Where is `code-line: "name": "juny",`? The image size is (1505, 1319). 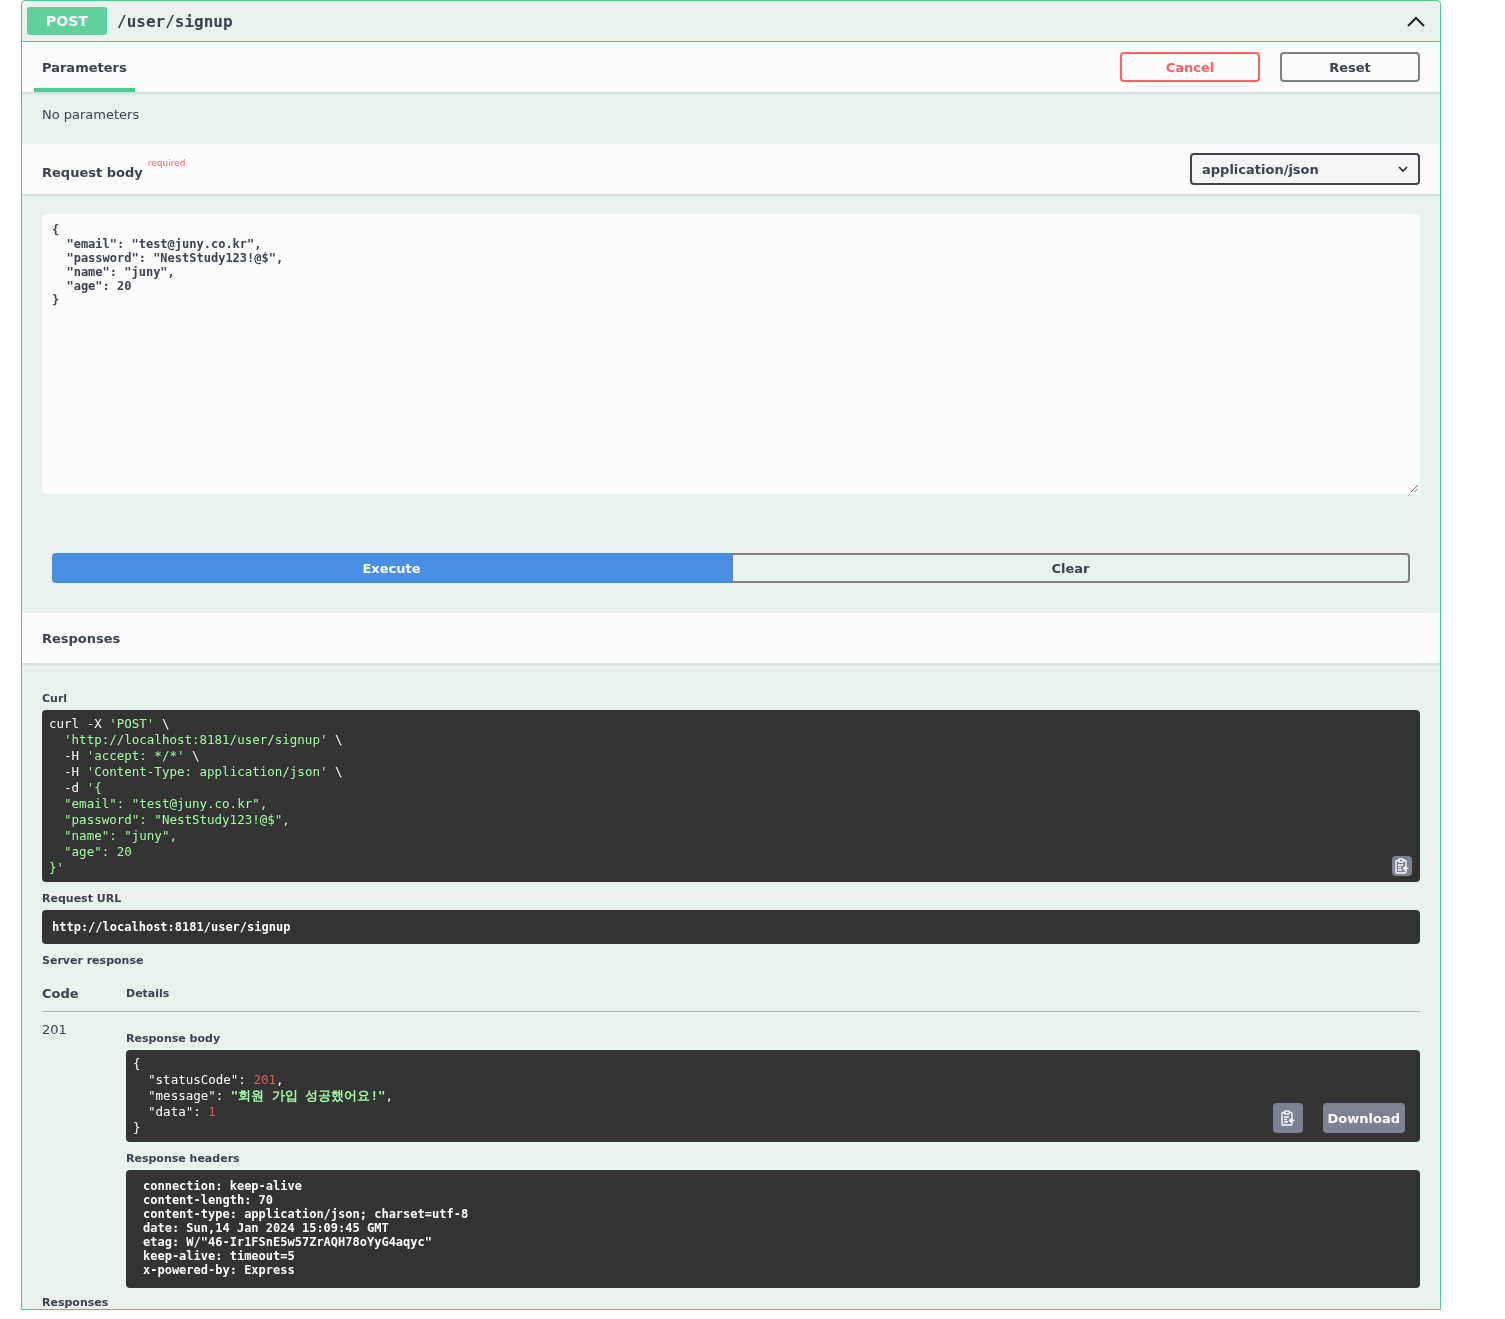
code-line: "name": "juny", is located at coordinates (120, 836).